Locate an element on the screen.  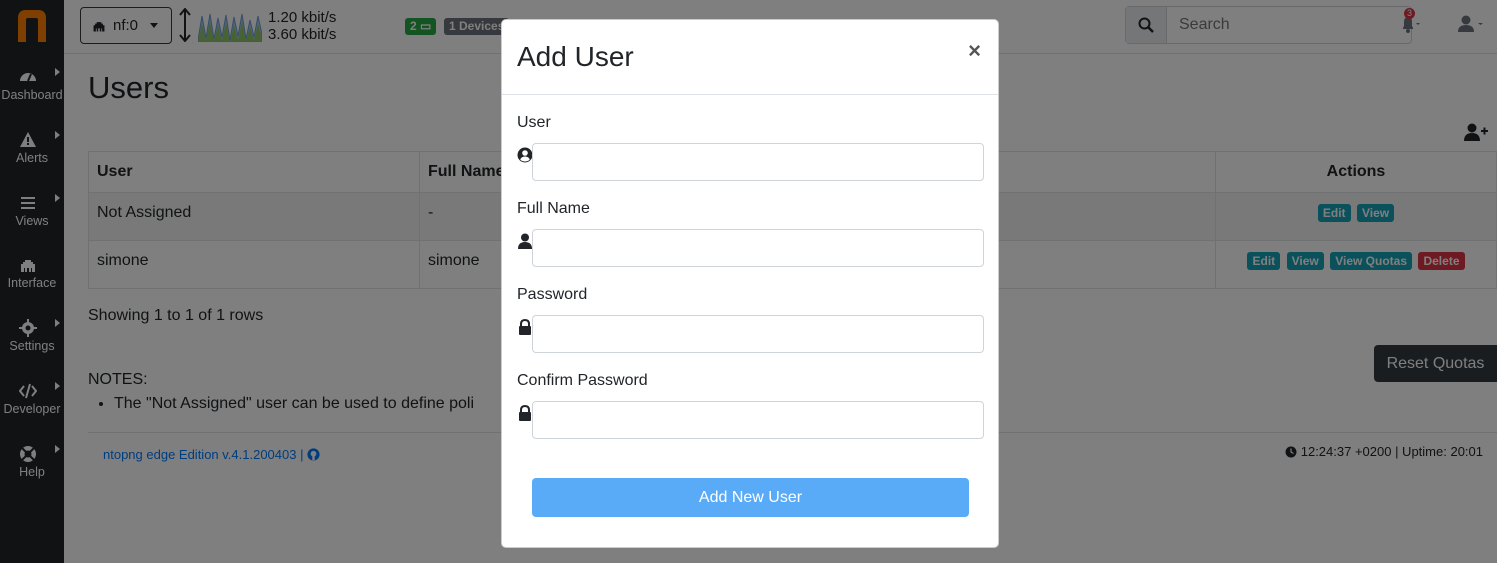
user-input is located at coordinates (758, 162).